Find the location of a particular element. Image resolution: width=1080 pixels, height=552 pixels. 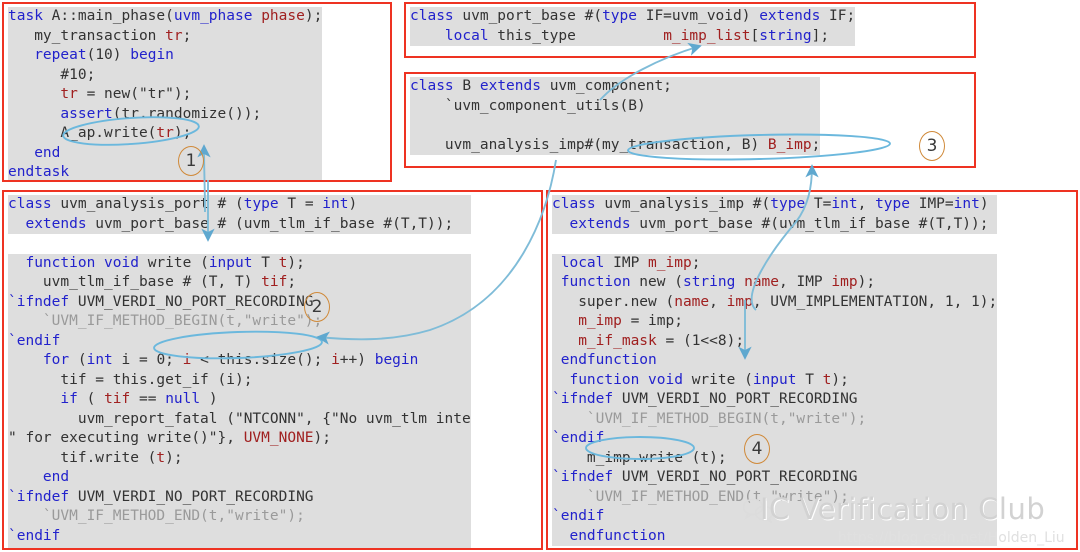

code-line: m_if_mask = (1<<8); is located at coordinates (775, 341).